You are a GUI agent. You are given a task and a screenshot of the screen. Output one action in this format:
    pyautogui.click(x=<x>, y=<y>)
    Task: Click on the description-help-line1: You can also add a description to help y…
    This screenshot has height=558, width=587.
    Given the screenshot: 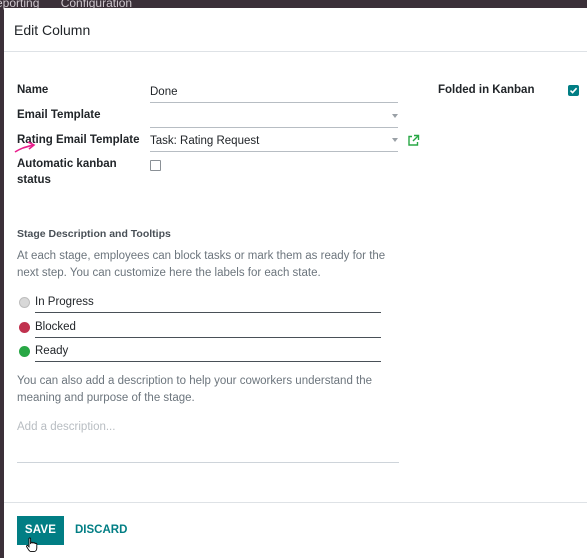 What is the action you would take?
    pyautogui.click(x=195, y=381)
    